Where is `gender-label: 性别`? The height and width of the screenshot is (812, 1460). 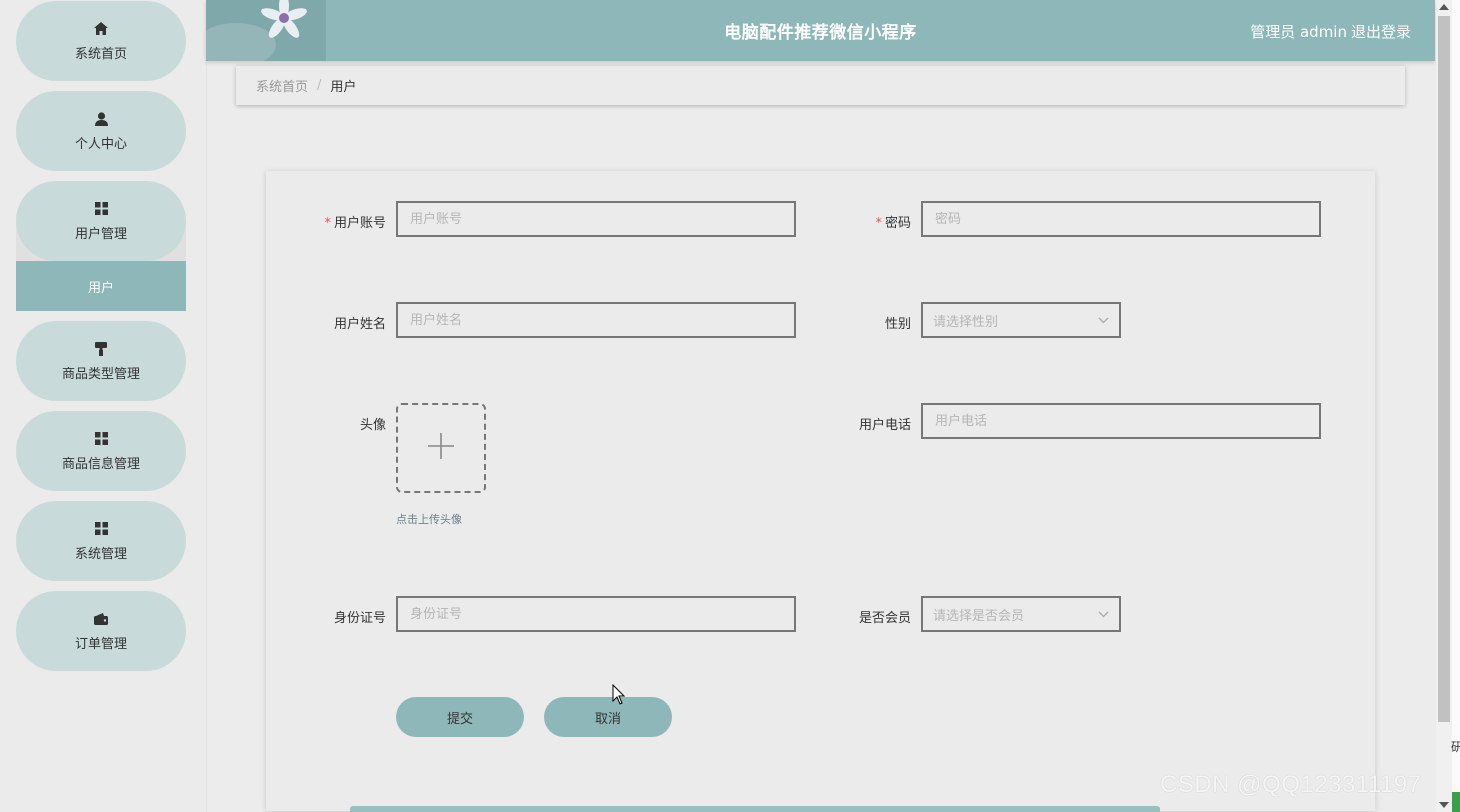 gender-label: 性别 is located at coordinates (897, 324).